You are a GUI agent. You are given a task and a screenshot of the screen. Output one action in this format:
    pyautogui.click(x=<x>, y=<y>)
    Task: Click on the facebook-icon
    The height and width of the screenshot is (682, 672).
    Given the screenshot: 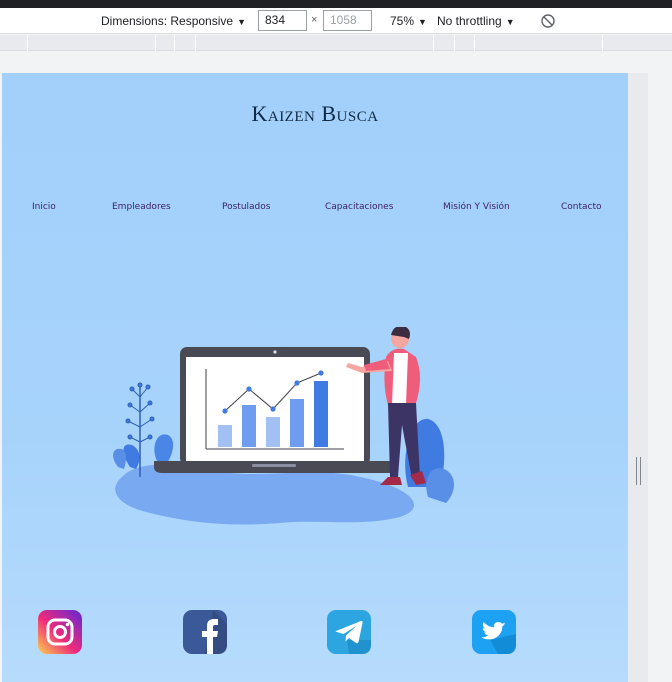 What is the action you would take?
    pyautogui.click(x=205, y=632)
    